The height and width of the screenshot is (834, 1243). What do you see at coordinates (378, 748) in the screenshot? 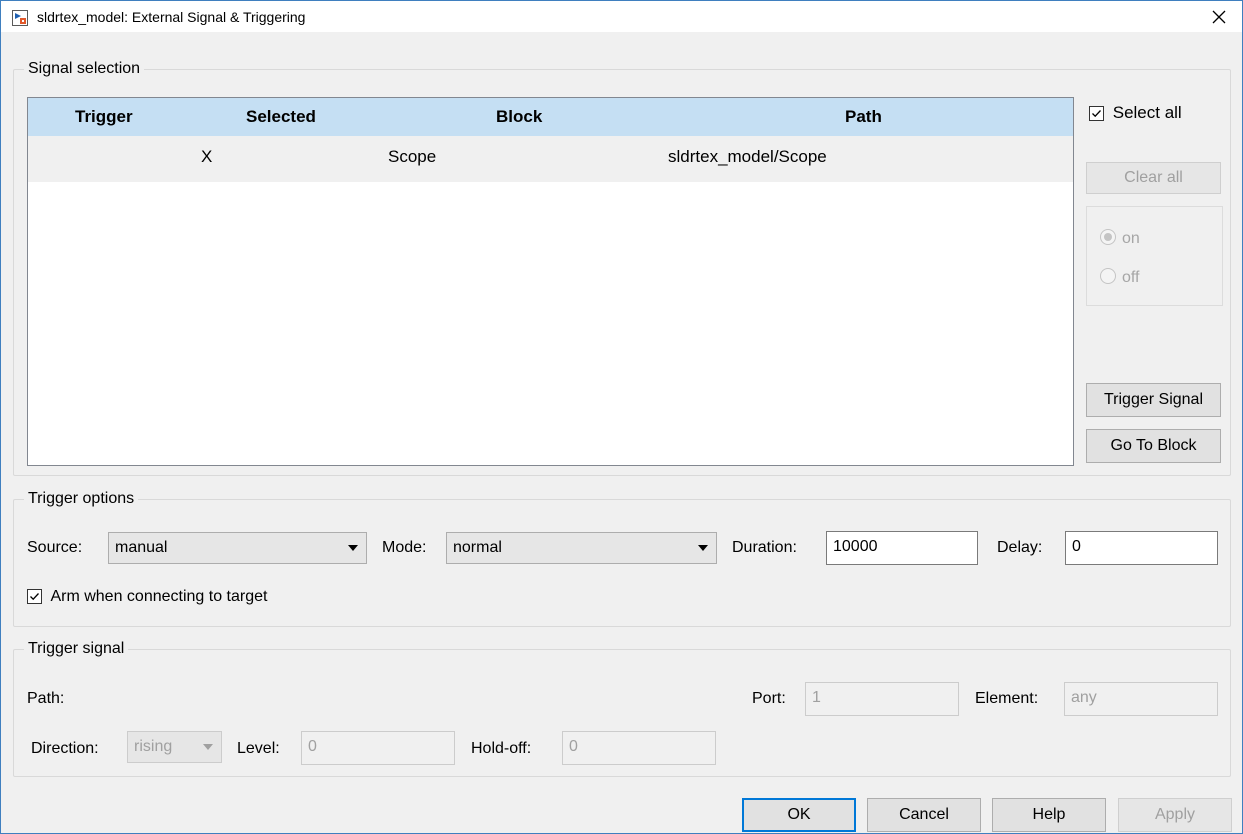
I see `level-field: 0` at bounding box center [378, 748].